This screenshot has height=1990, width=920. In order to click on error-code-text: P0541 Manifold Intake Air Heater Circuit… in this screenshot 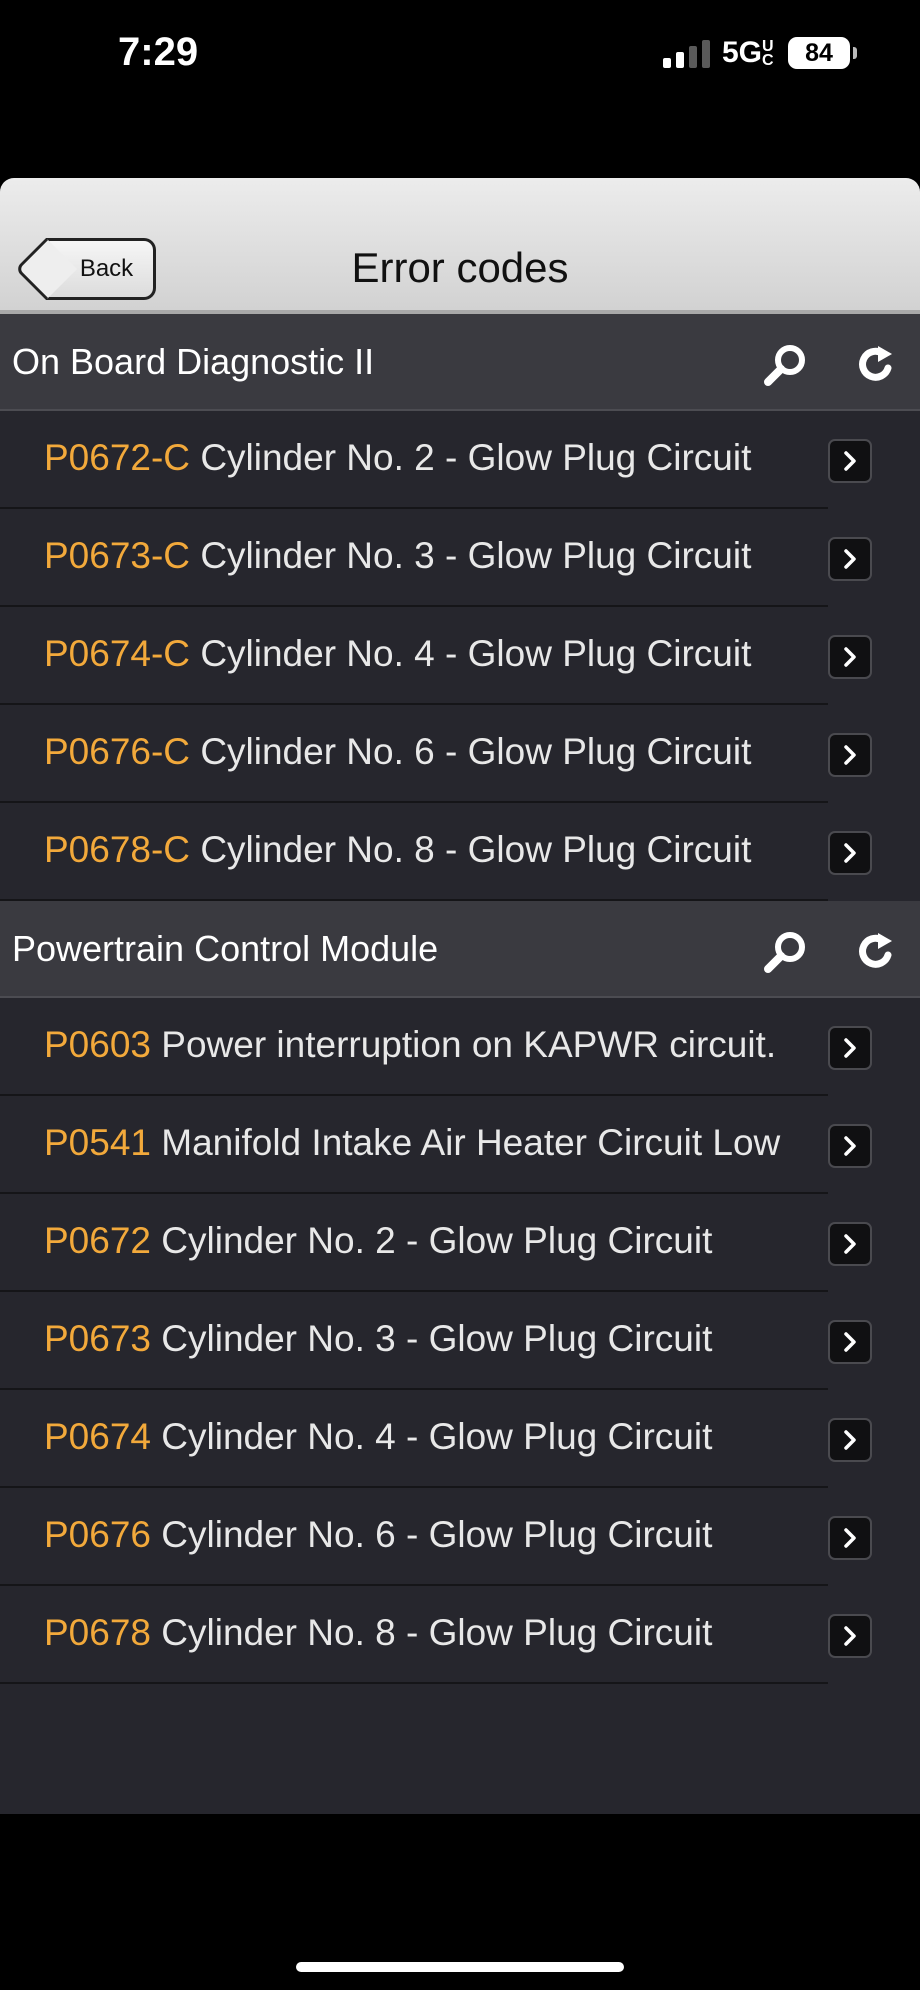, I will do `click(412, 1143)`.